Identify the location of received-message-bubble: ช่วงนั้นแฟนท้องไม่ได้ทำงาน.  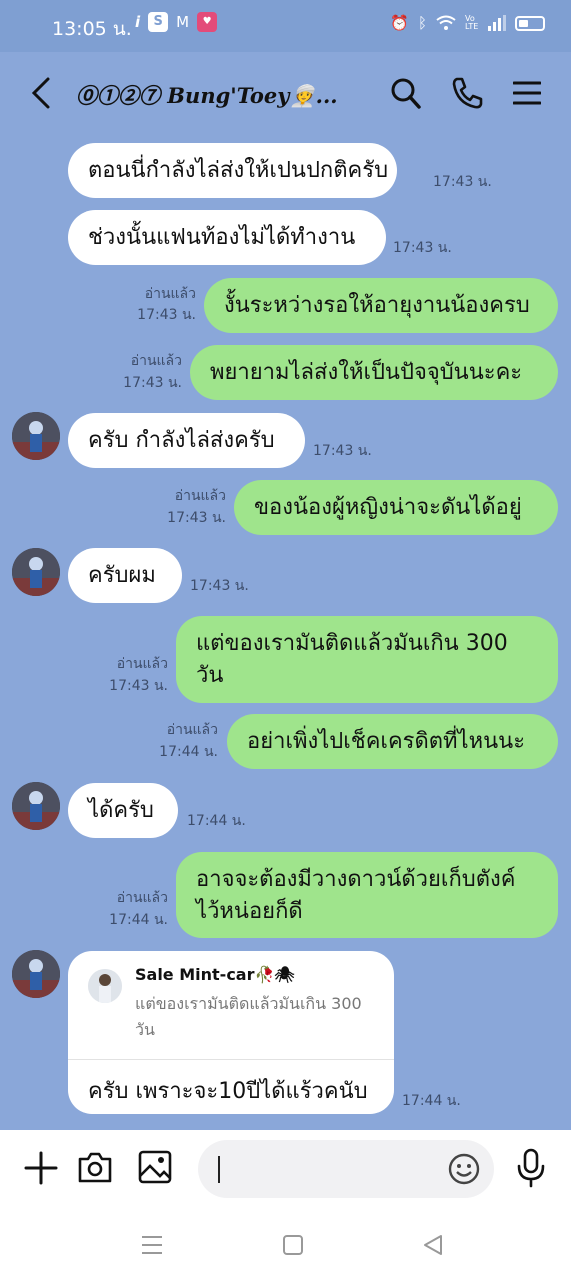
(227, 237).